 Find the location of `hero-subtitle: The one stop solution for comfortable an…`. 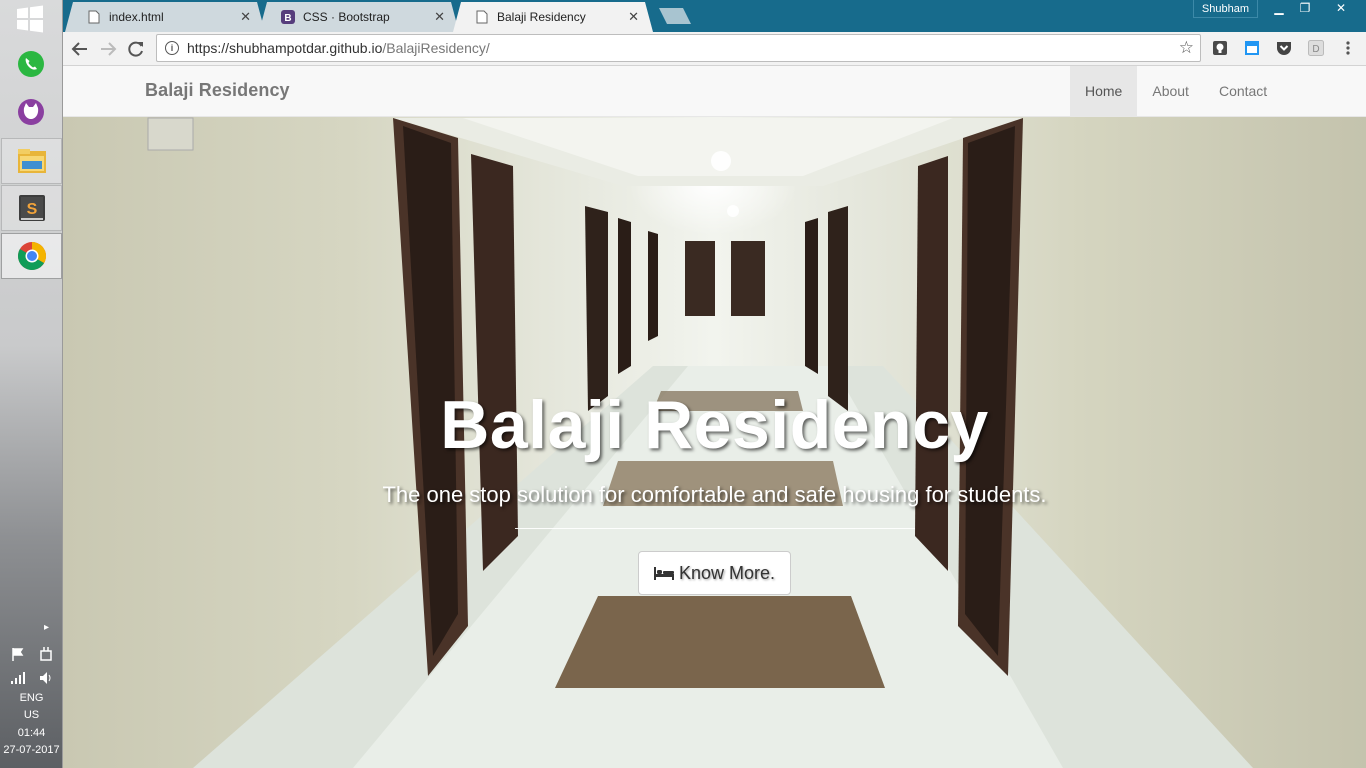

hero-subtitle: The one stop solution for comfortable an… is located at coordinates (714, 494).